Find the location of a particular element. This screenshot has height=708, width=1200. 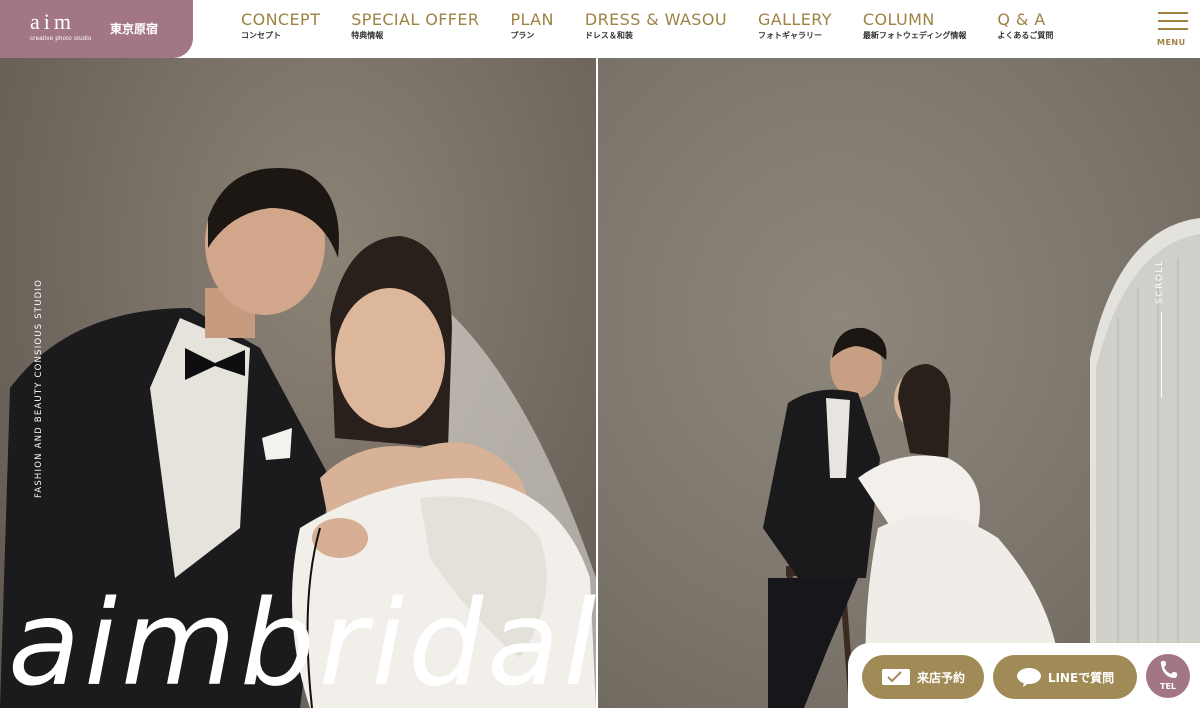

logo-tagline: creative photo studio is located at coordinates (61, 39).